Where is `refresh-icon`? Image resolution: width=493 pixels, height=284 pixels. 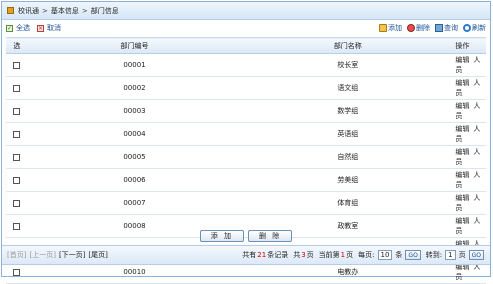
refresh-icon is located at coordinates (467, 28).